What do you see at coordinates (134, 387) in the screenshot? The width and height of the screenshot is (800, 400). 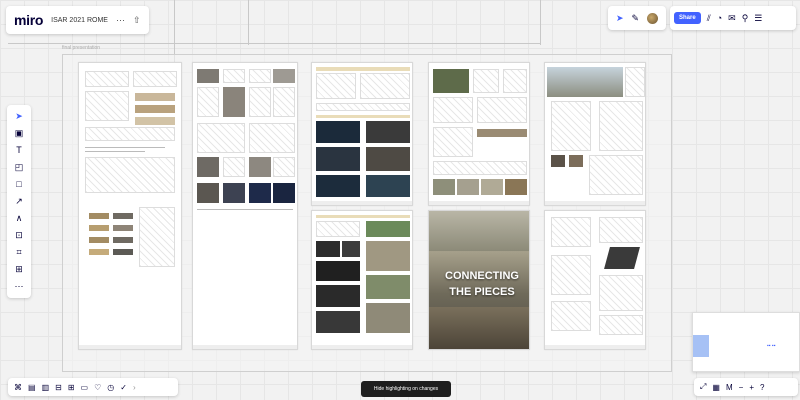 I see `chevron-icon: ›` at bounding box center [134, 387].